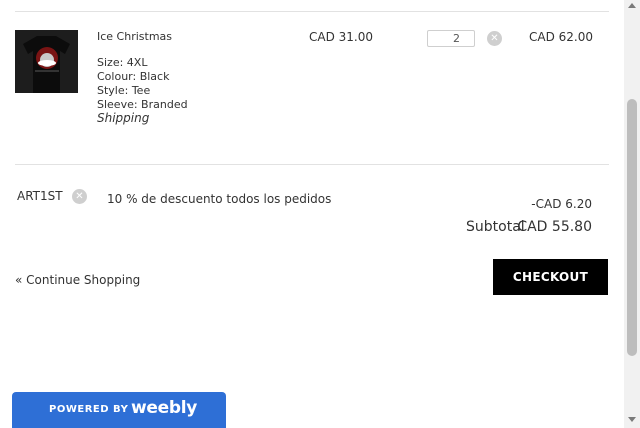 This screenshot has width=640, height=428. Describe the element at coordinates (632, 227) in the screenshot. I see `scrollbar-thumb` at that location.